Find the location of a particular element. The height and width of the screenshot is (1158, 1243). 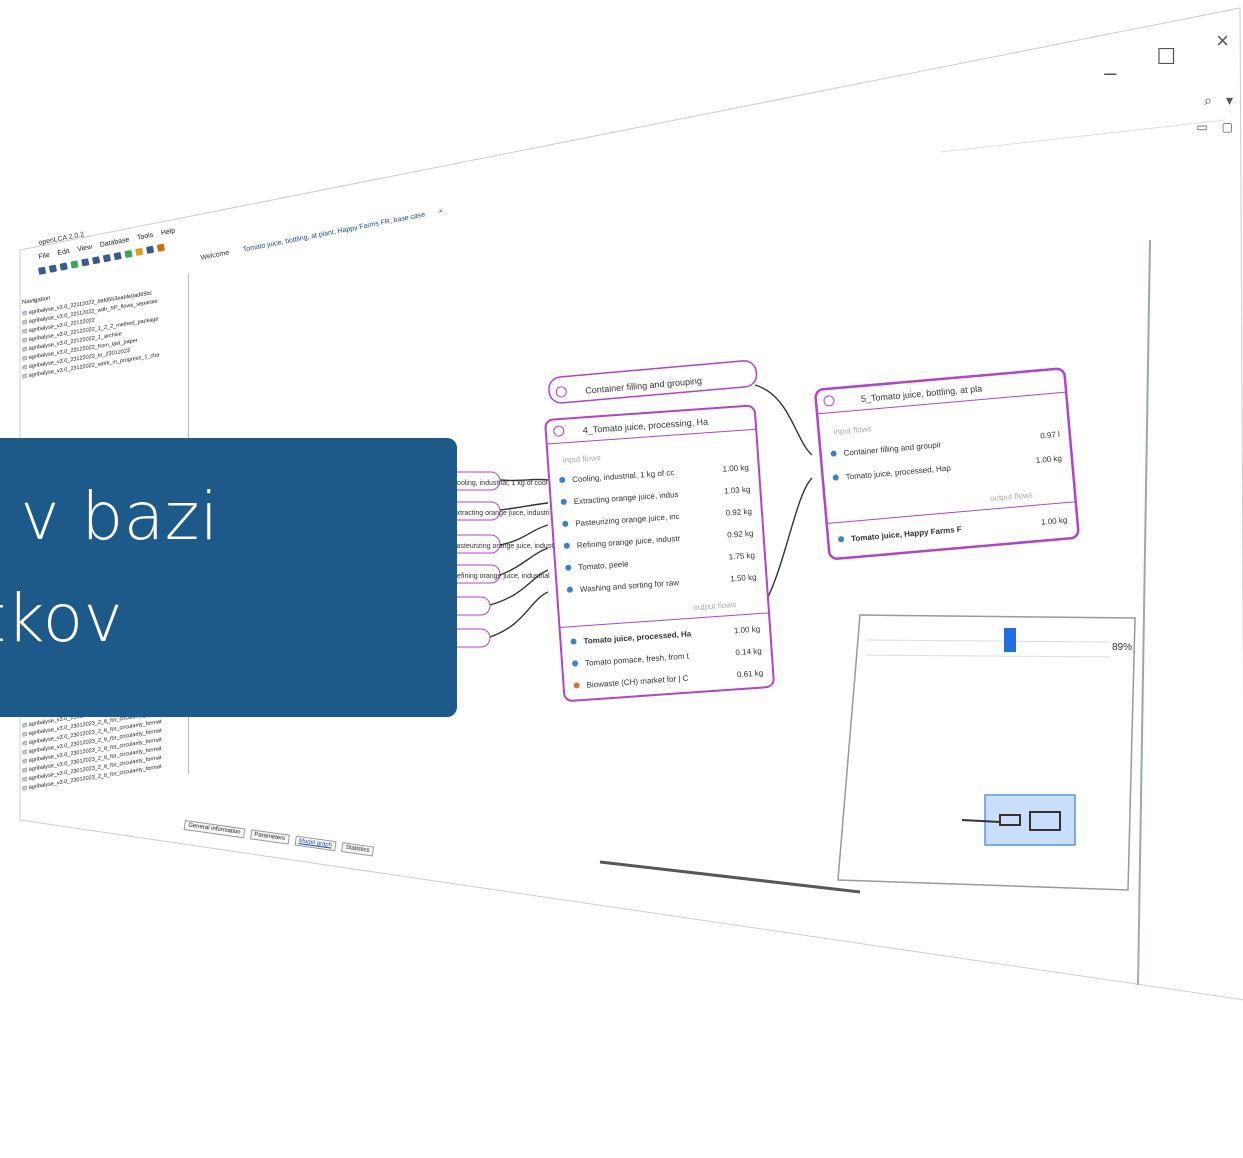

flow-amount: 0.14 kg is located at coordinates (748, 651).